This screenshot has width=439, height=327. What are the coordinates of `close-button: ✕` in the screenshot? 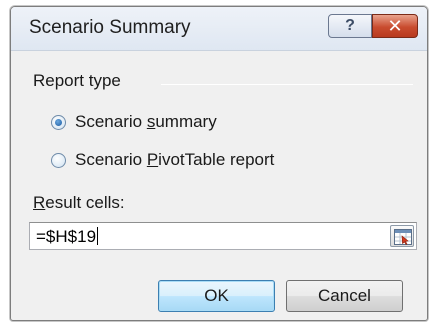 It's located at (395, 26).